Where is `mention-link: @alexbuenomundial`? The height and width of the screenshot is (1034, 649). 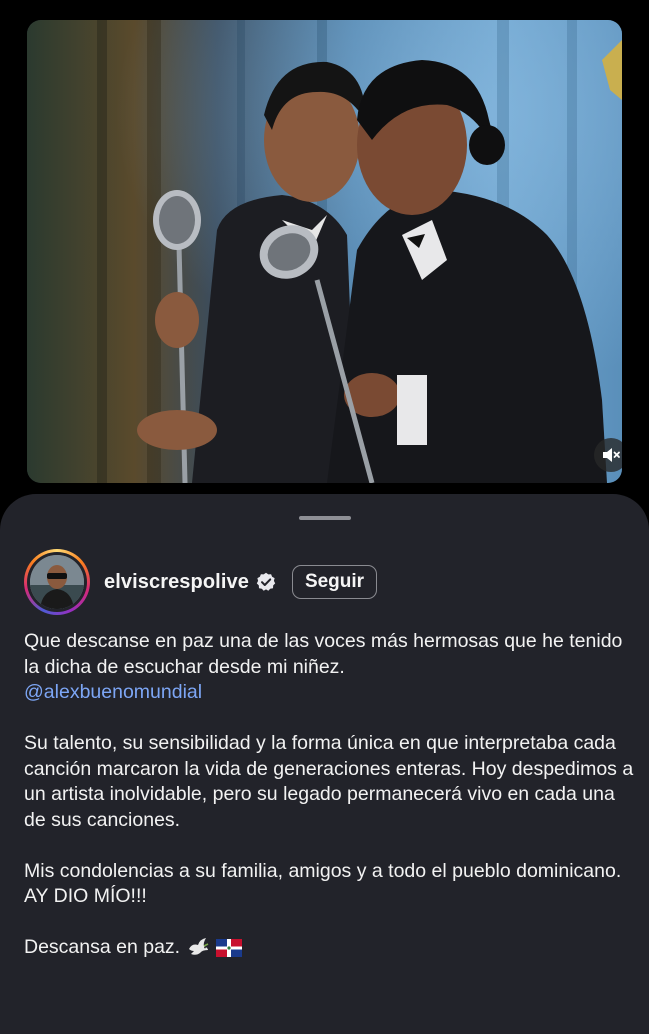
mention-link: @alexbuenomundial is located at coordinates (113, 692).